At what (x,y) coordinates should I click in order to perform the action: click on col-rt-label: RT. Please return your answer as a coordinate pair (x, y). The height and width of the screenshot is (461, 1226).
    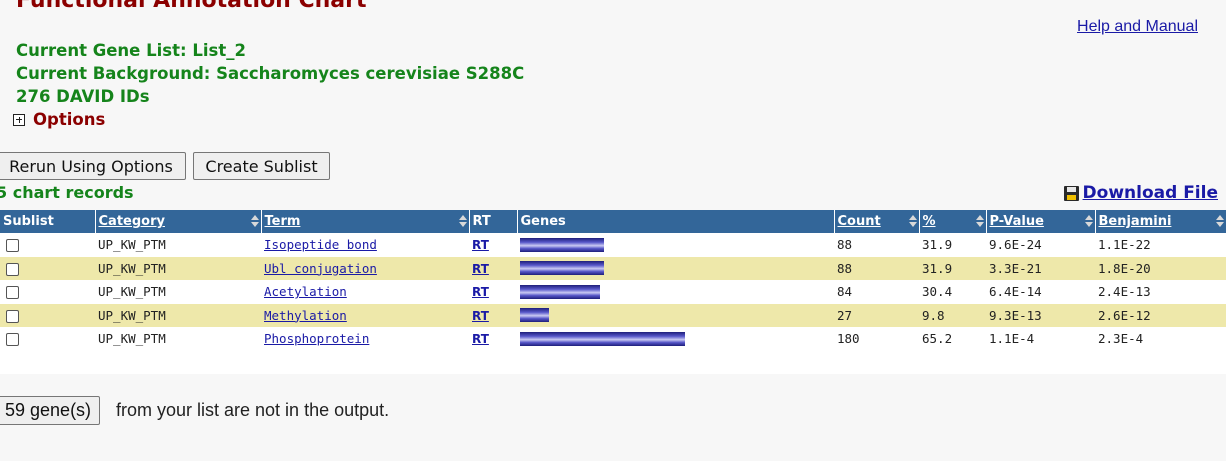
    Looking at the image, I should click on (481, 221).